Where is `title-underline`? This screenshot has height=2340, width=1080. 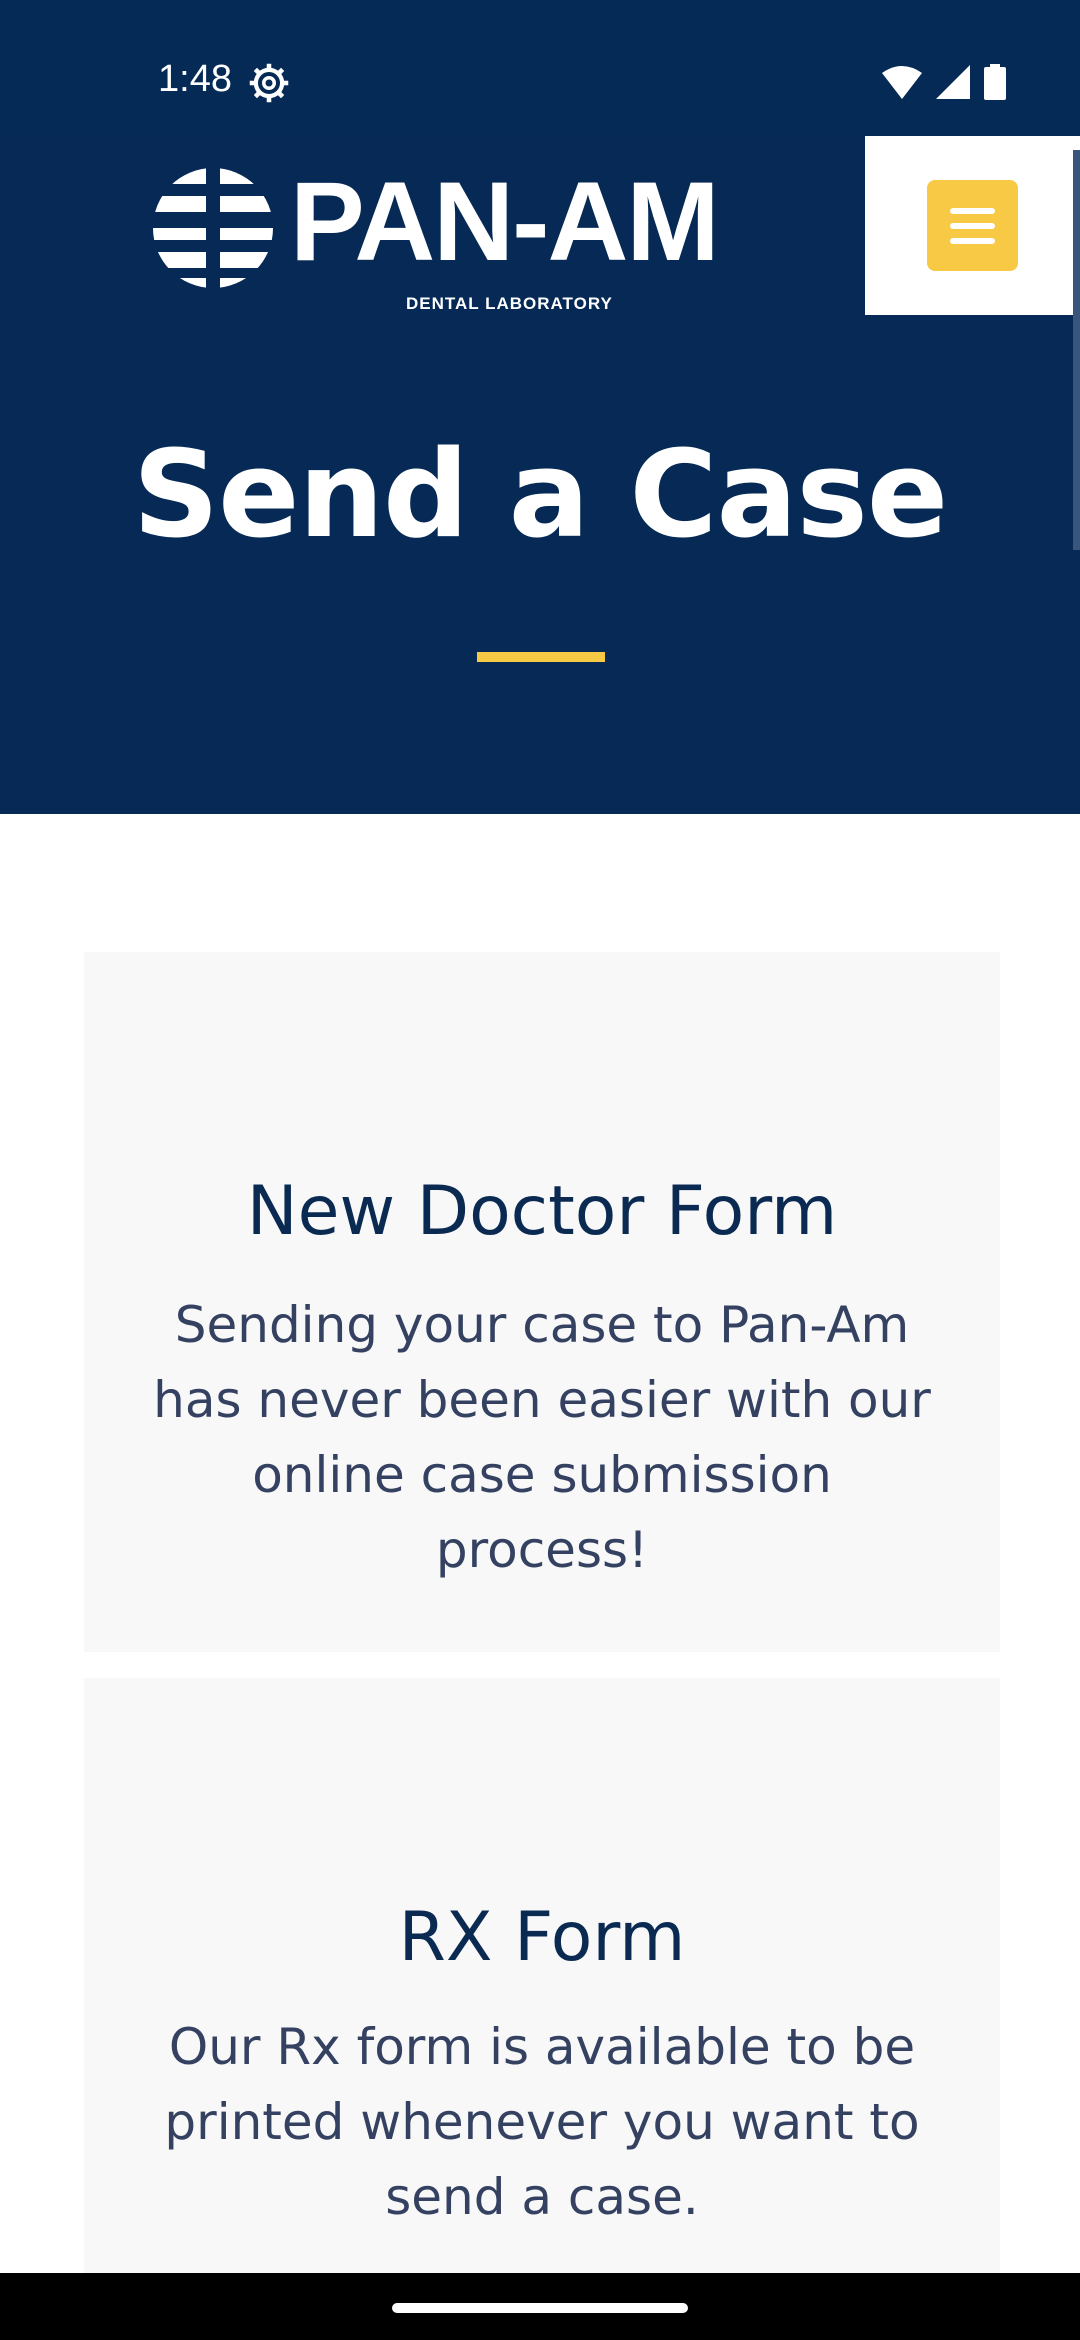 title-underline is located at coordinates (541, 657).